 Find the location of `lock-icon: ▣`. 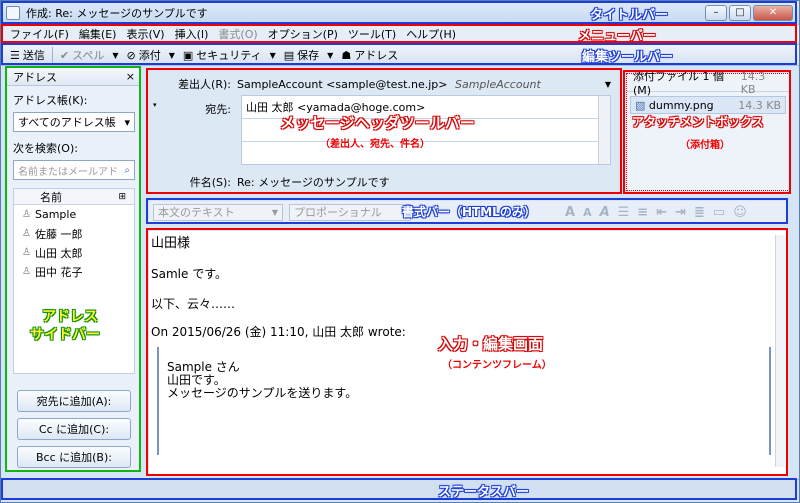

lock-icon: ▣ is located at coordinates (188, 55).